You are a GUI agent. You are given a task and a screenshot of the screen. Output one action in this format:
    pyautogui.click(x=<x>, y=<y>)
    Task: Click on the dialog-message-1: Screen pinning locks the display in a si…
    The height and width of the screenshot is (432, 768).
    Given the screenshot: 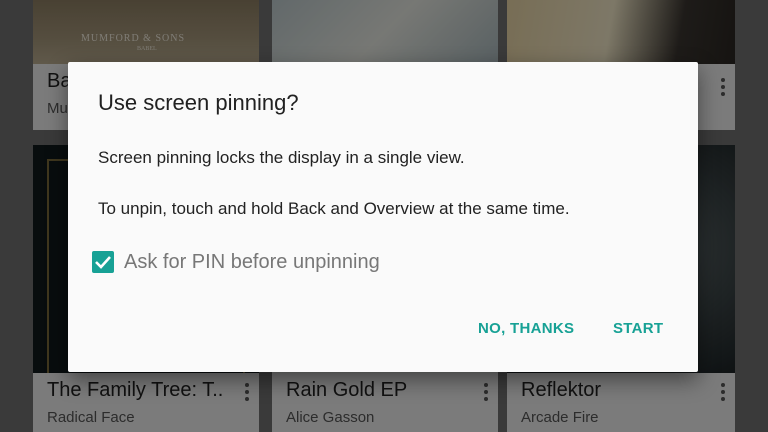 What is the action you would take?
    pyautogui.click(x=281, y=157)
    